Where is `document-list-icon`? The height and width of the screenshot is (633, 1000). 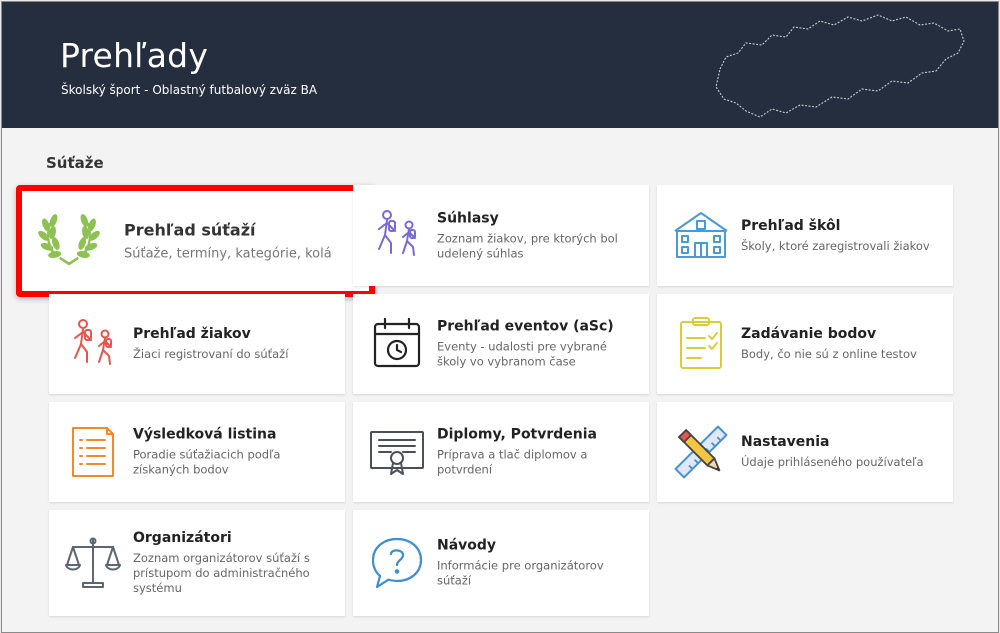 document-list-icon is located at coordinates (93, 452).